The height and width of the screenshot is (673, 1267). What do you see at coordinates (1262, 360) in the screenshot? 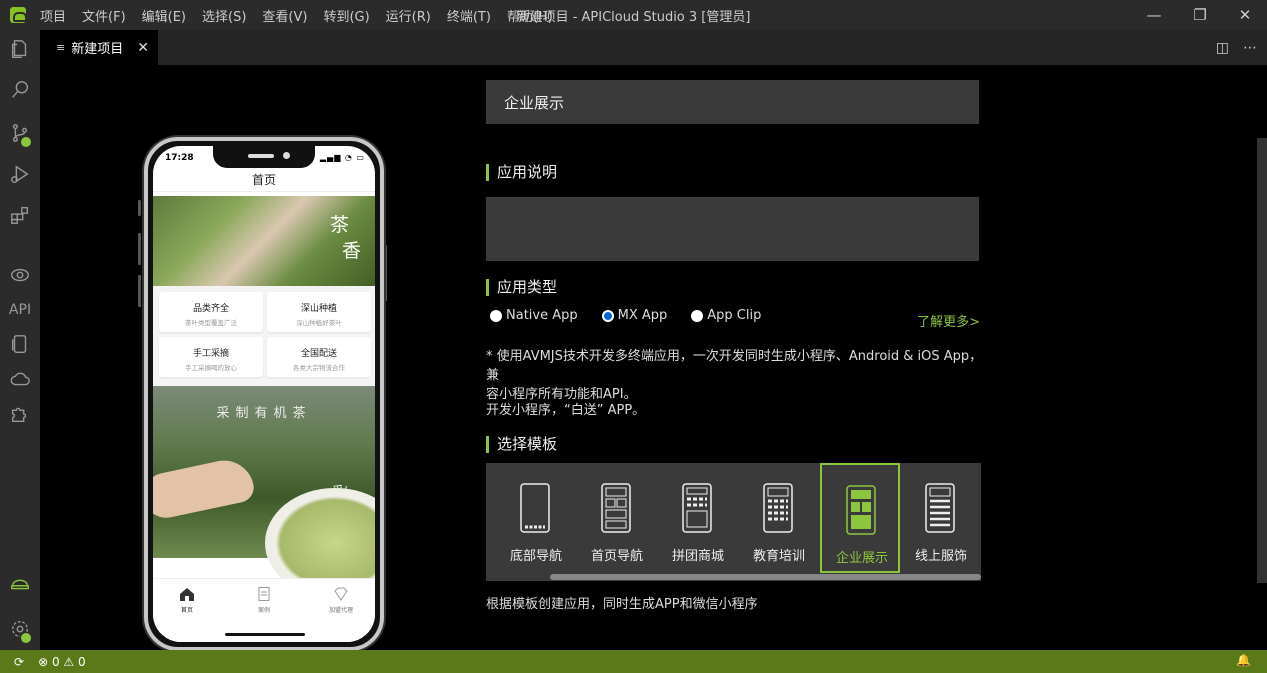
I see `editor-vertical-scrollbar` at bounding box center [1262, 360].